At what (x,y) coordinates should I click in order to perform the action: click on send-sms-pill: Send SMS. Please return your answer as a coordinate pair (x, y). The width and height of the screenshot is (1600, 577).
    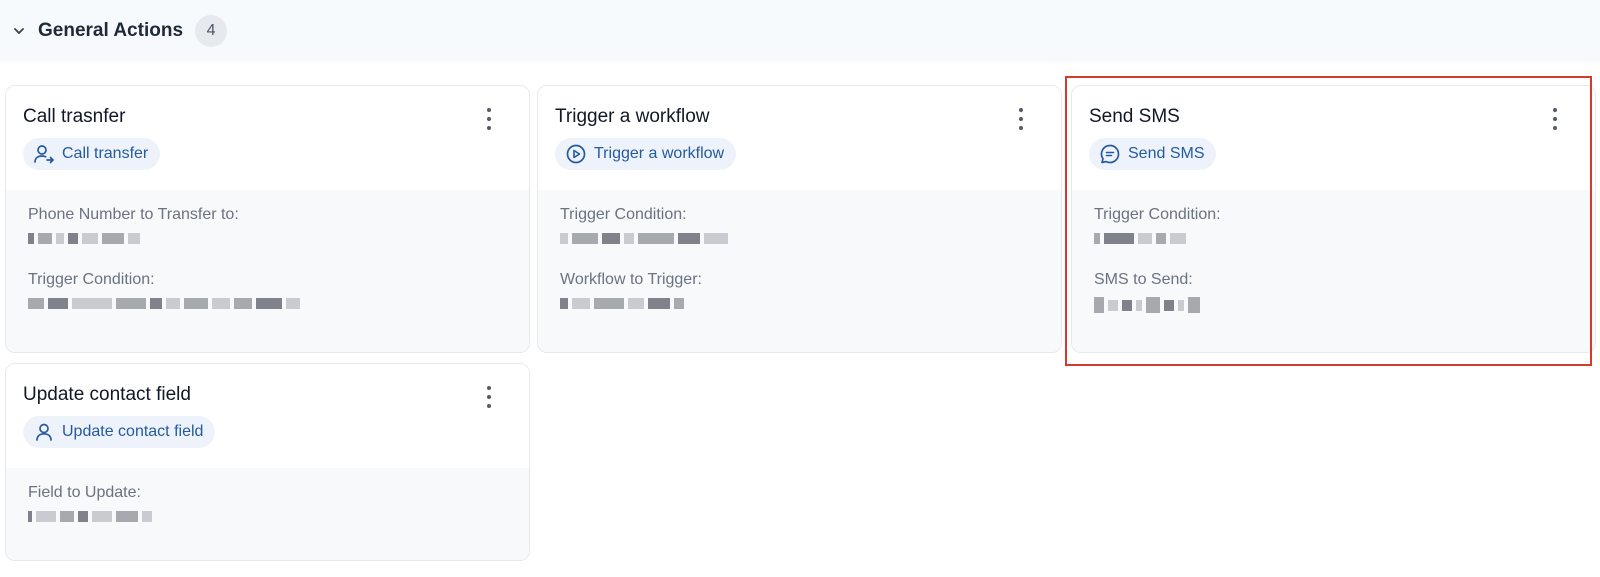
    Looking at the image, I should click on (1153, 154).